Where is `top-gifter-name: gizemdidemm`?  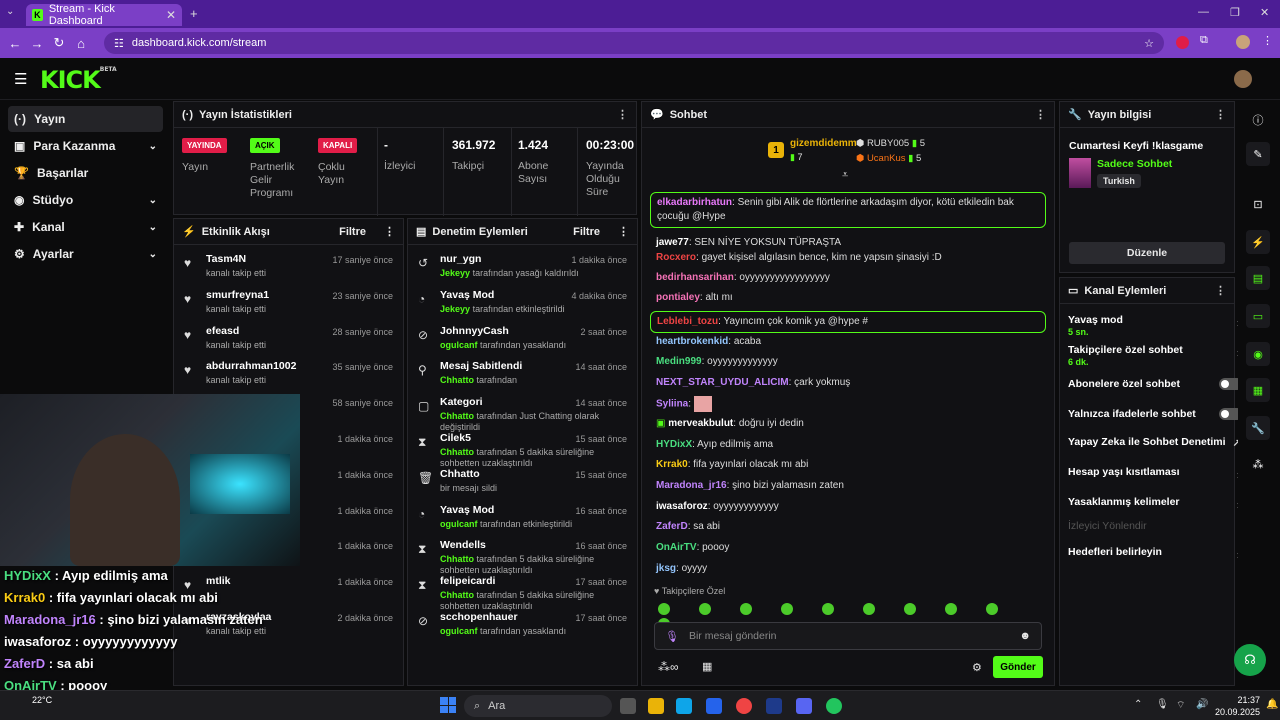 top-gifter-name: gizemdidemm is located at coordinates (823, 143).